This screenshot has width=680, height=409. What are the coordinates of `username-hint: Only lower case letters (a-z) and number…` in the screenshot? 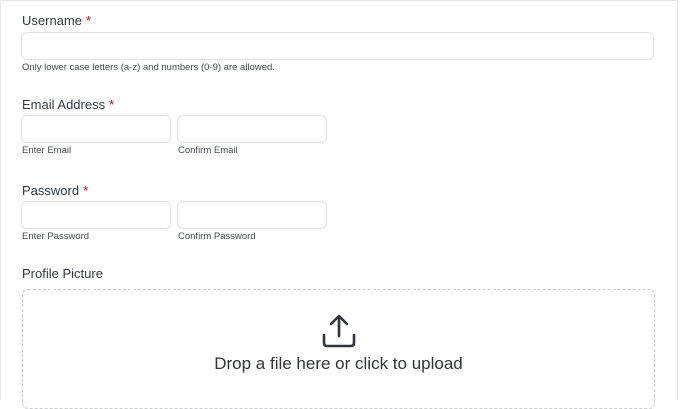 It's located at (148, 67).